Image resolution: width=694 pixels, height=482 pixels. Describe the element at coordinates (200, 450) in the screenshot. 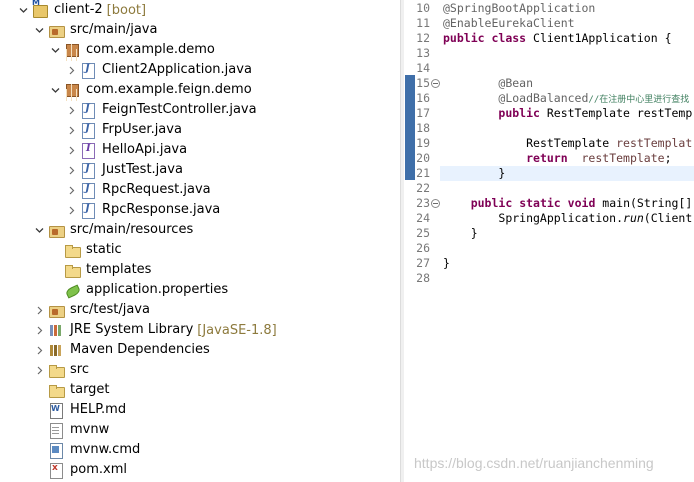

I see `tree-item: mvnw.cmd` at that location.